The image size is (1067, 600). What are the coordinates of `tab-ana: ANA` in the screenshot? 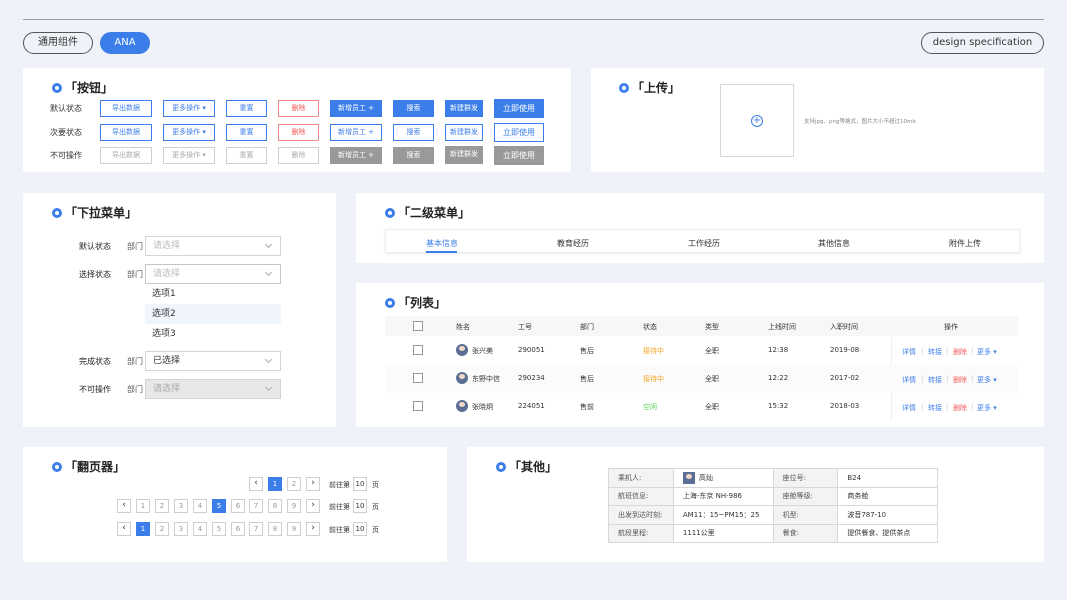 It's located at (125, 43).